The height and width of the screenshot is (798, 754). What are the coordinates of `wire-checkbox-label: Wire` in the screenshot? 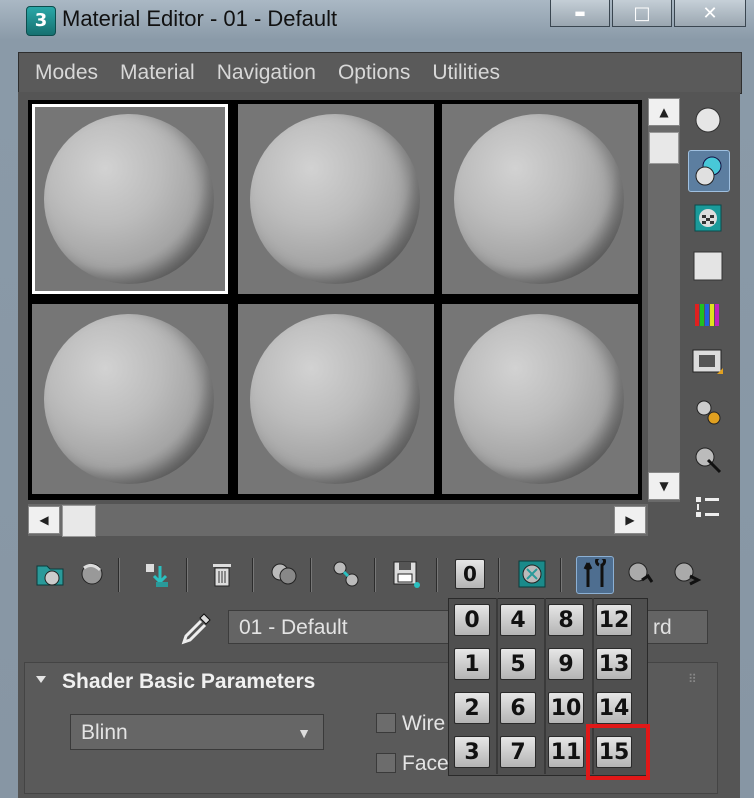 It's located at (424, 723).